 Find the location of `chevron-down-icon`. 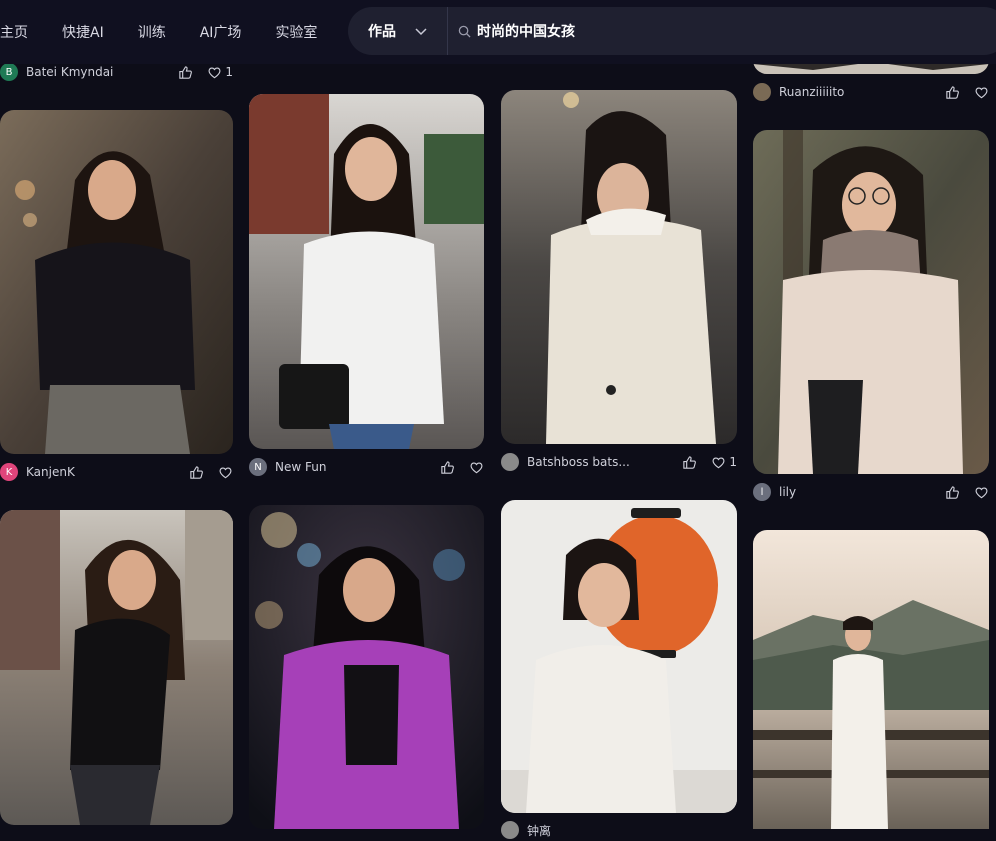

chevron-down-icon is located at coordinates (421, 32).